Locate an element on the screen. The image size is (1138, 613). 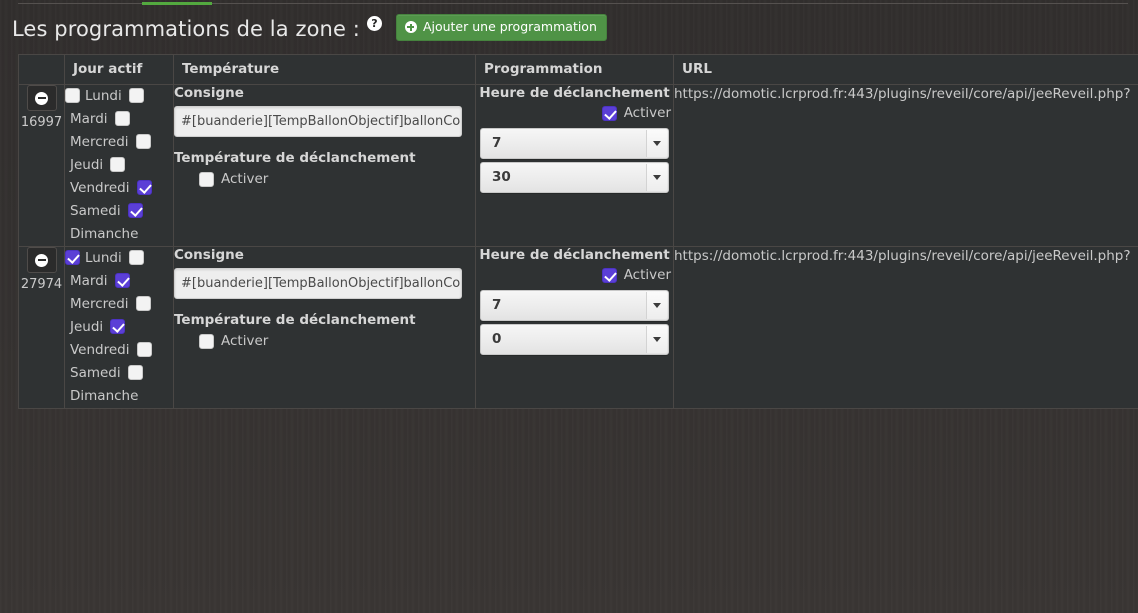
column-header-programmation: Programmation is located at coordinates (574, 69).